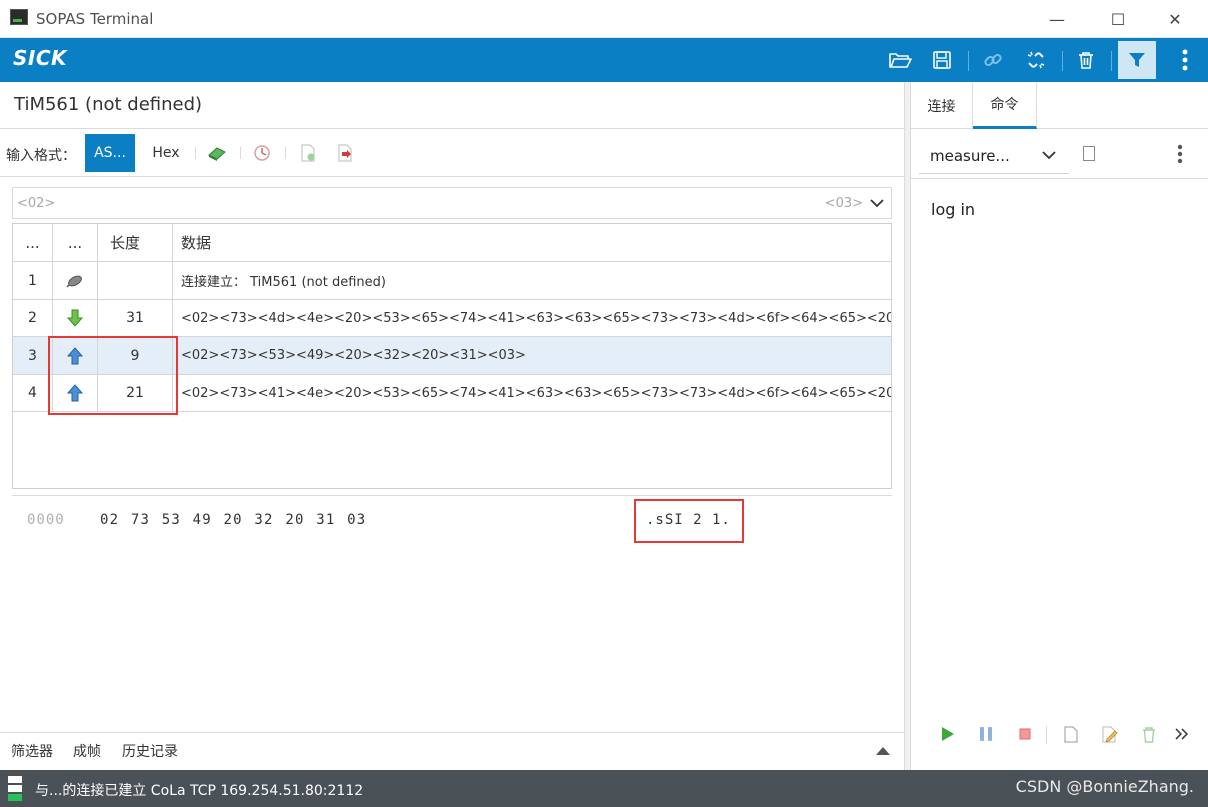 This screenshot has width=1208, height=807. I want to click on tab-connection: 连接, so click(942, 105).